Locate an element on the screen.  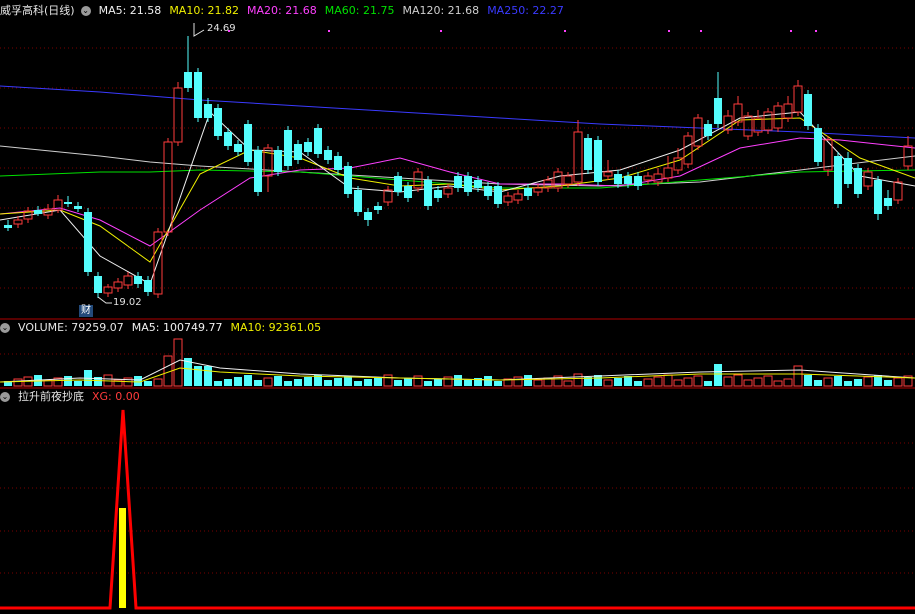
ma5-value: MA5: 21.58 is located at coordinates (130, 10).